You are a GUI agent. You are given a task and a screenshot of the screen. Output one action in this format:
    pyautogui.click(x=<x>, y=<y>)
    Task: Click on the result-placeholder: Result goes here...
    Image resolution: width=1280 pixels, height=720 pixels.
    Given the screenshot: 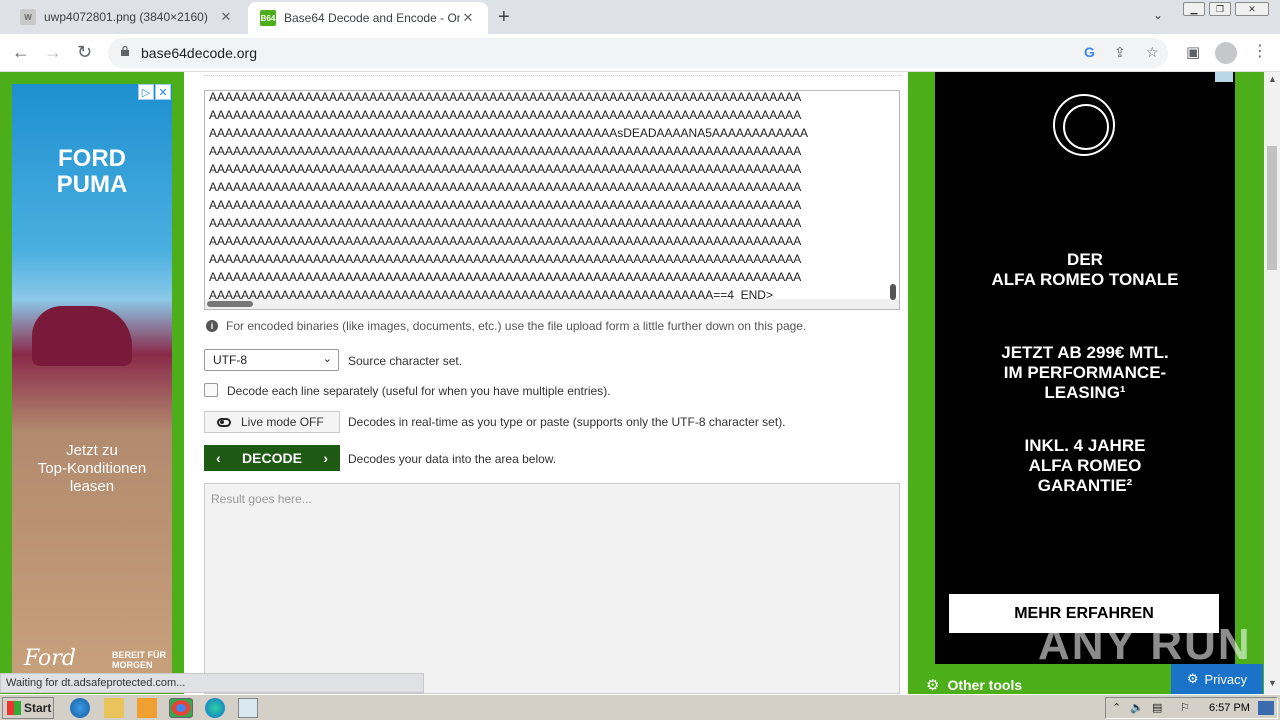 What is the action you would take?
    pyautogui.click(x=261, y=499)
    